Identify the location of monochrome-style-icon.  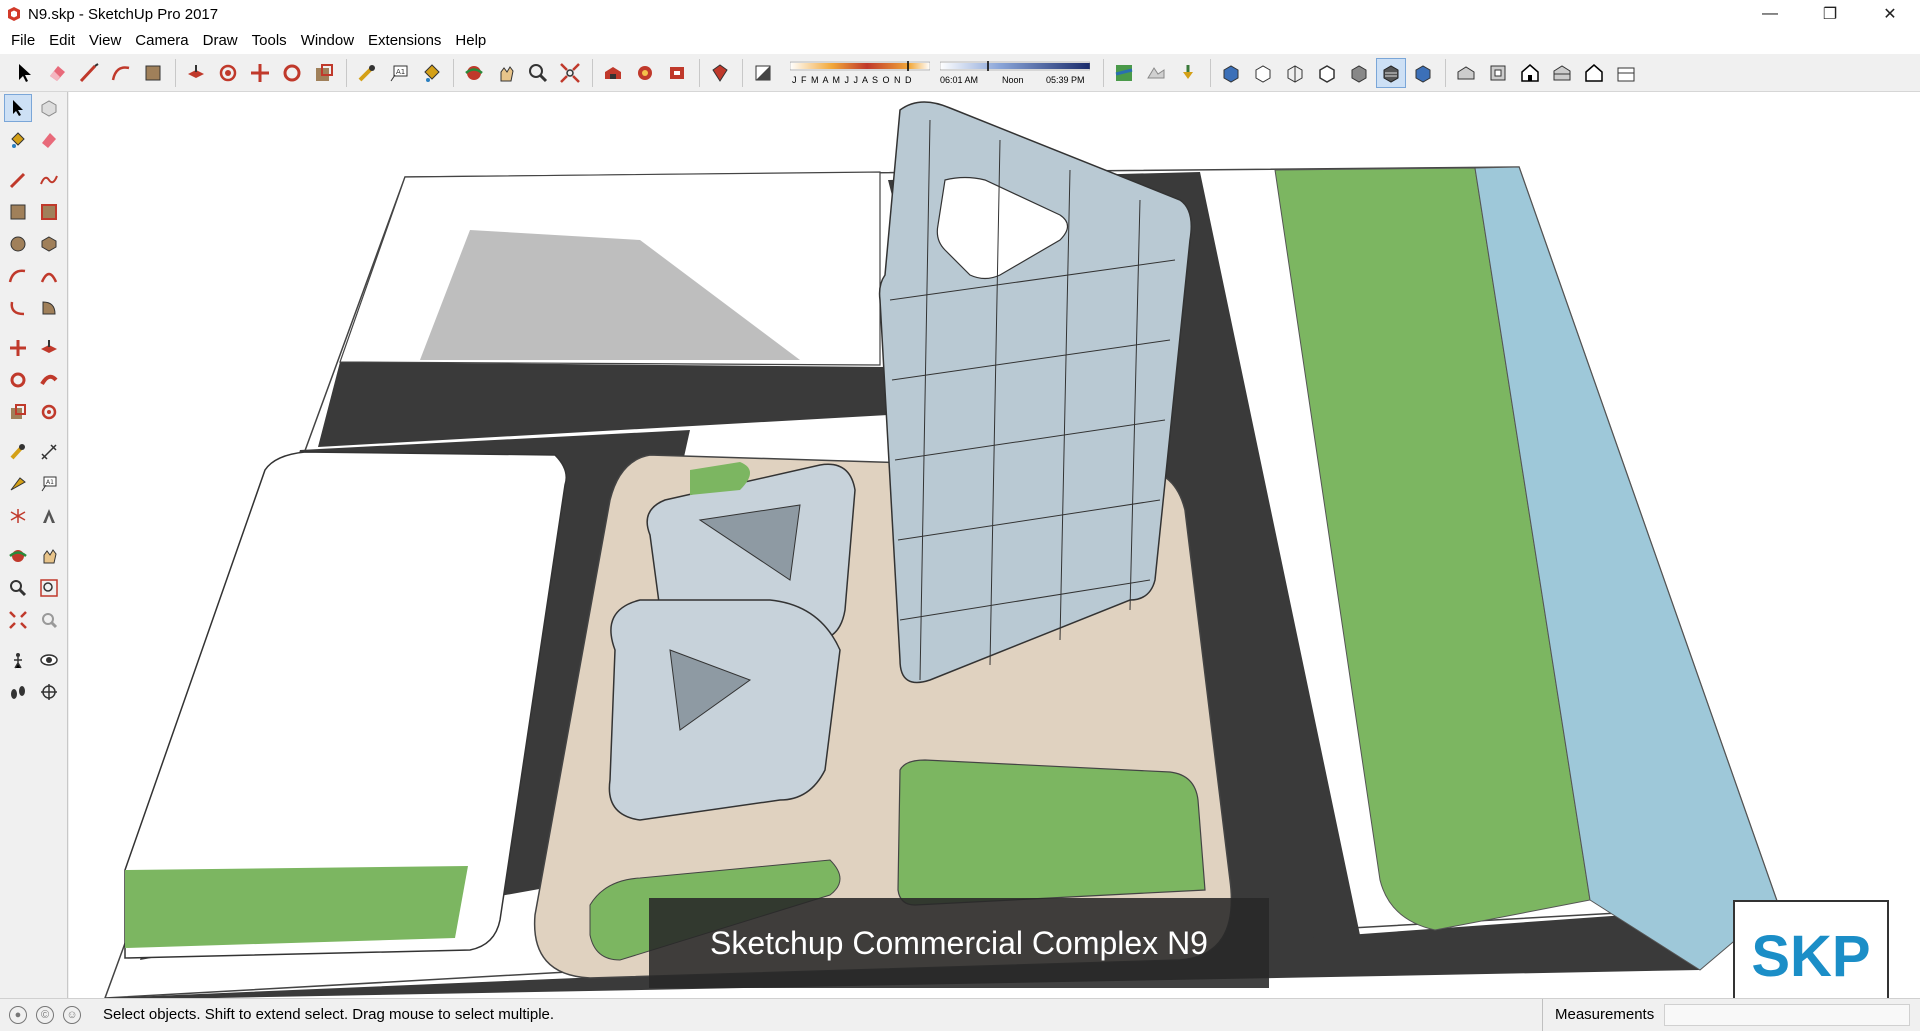
(1423, 73).